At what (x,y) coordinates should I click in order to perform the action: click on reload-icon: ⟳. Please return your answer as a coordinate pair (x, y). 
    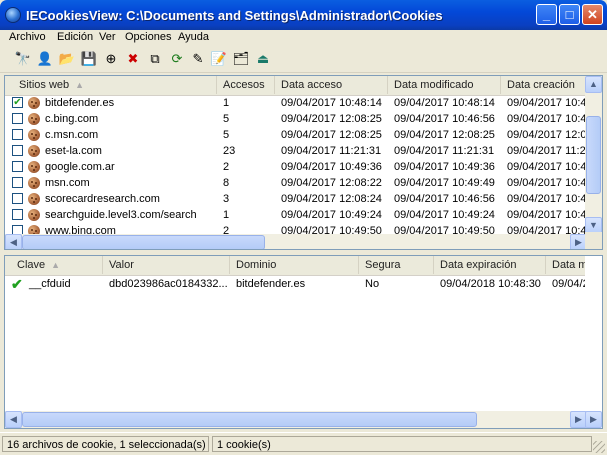
    Looking at the image, I should click on (177, 59).